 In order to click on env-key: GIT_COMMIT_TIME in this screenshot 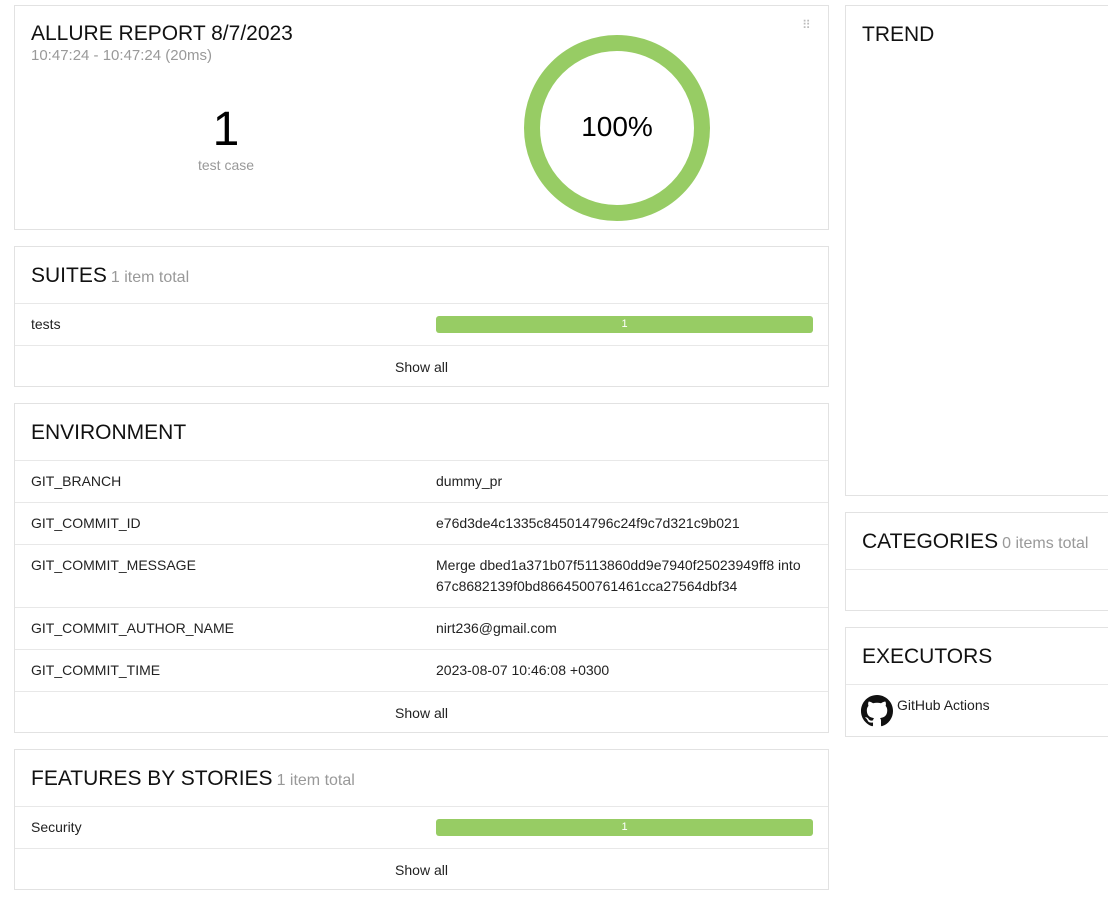, I will do `click(96, 670)`.